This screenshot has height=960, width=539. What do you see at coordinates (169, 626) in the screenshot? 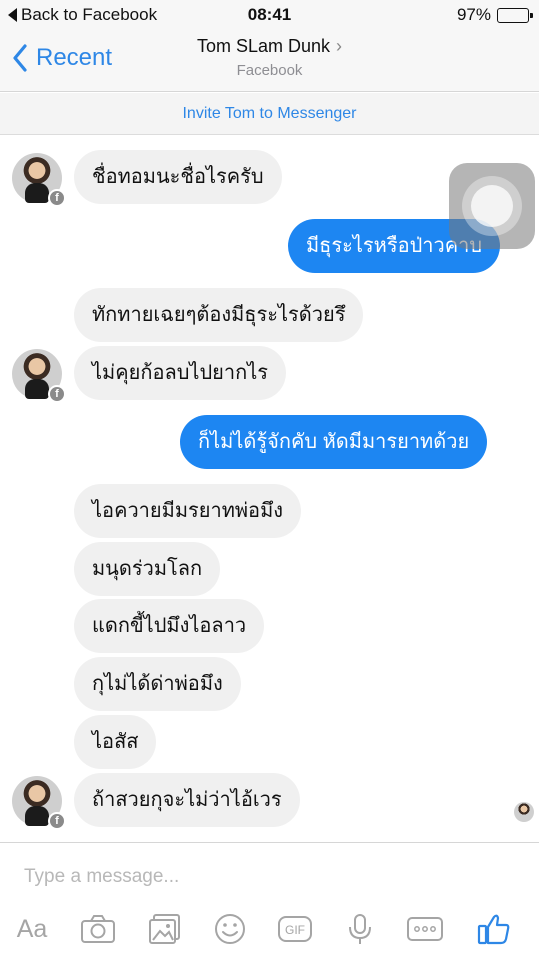
I see `message-bubble-incoming: แดกขี้ไปมึงไอลาว` at bounding box center [169, 626].